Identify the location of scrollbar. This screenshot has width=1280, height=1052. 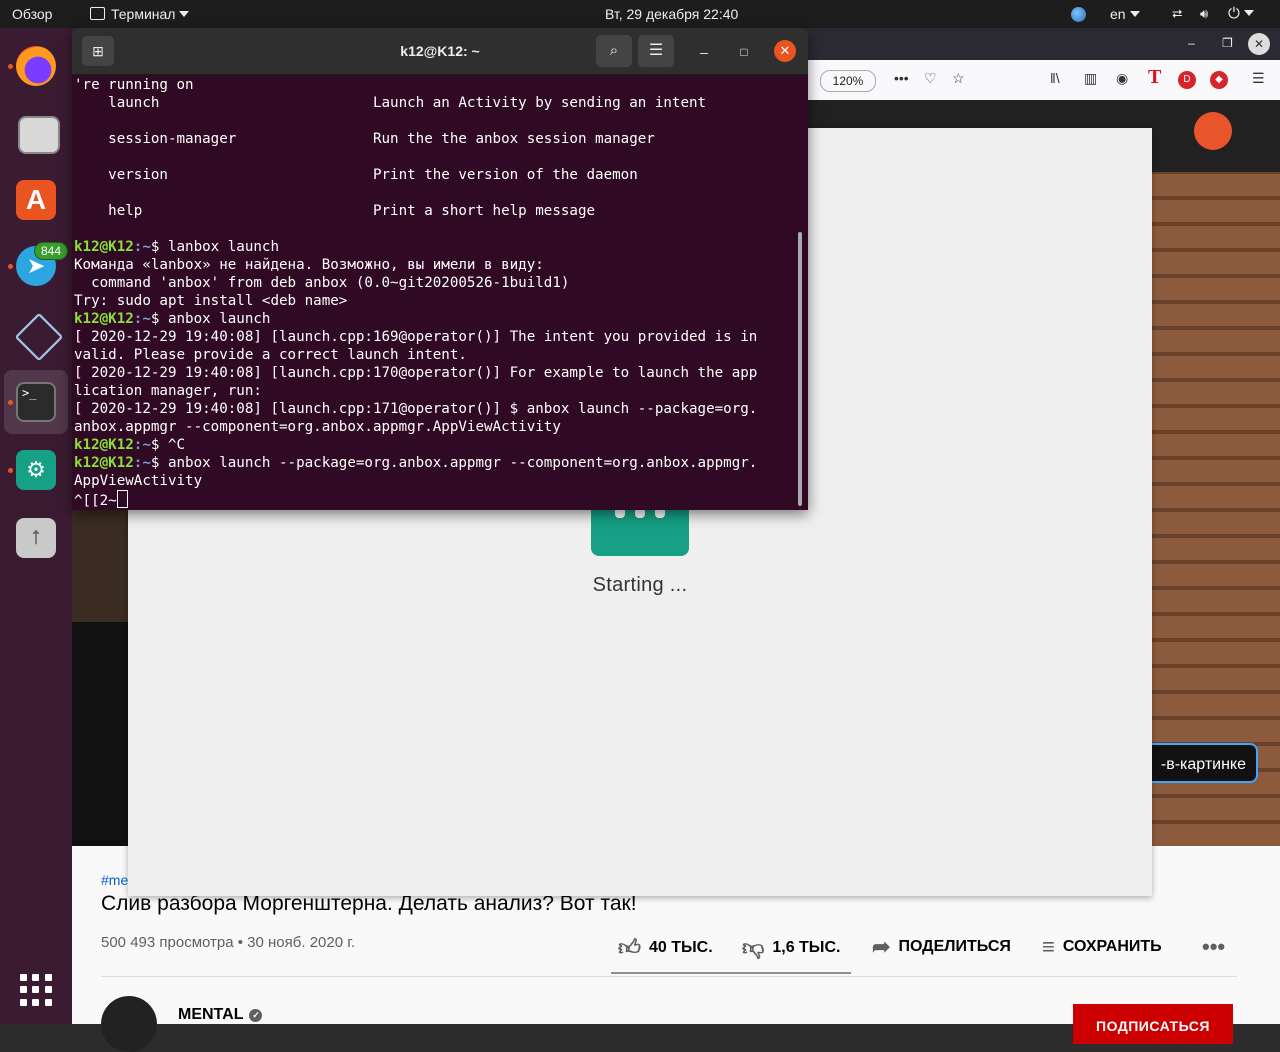
(800, 369).